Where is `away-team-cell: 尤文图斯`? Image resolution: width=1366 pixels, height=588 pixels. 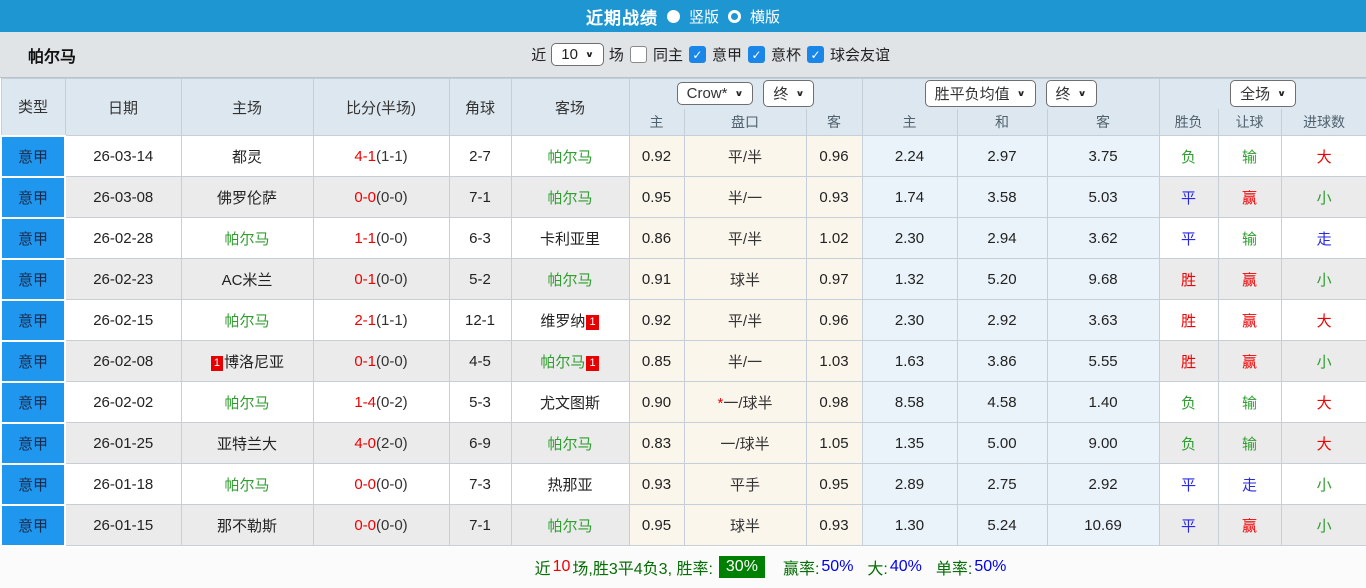
away-team-cell: 尤文图斯 is located at coordinates (570, 402).